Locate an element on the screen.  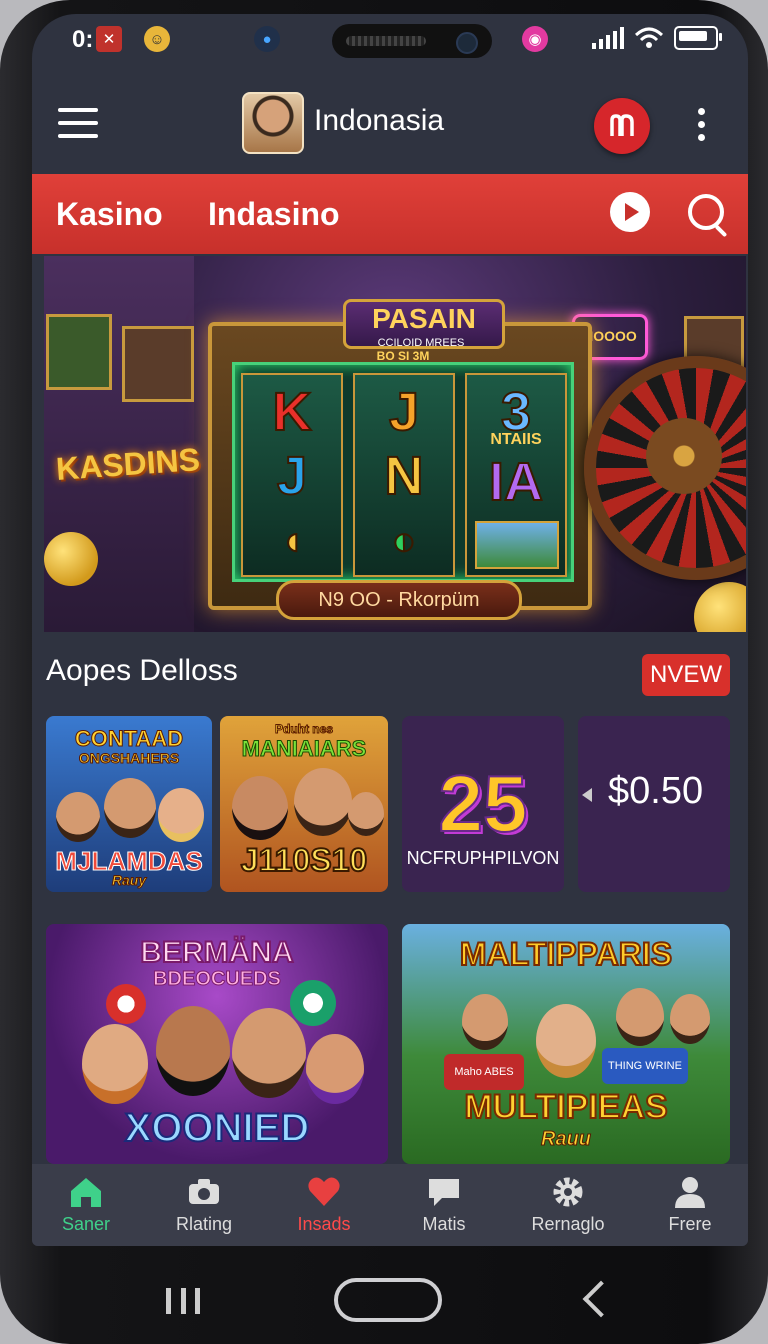
avatar is located at coordinates (273, 123).